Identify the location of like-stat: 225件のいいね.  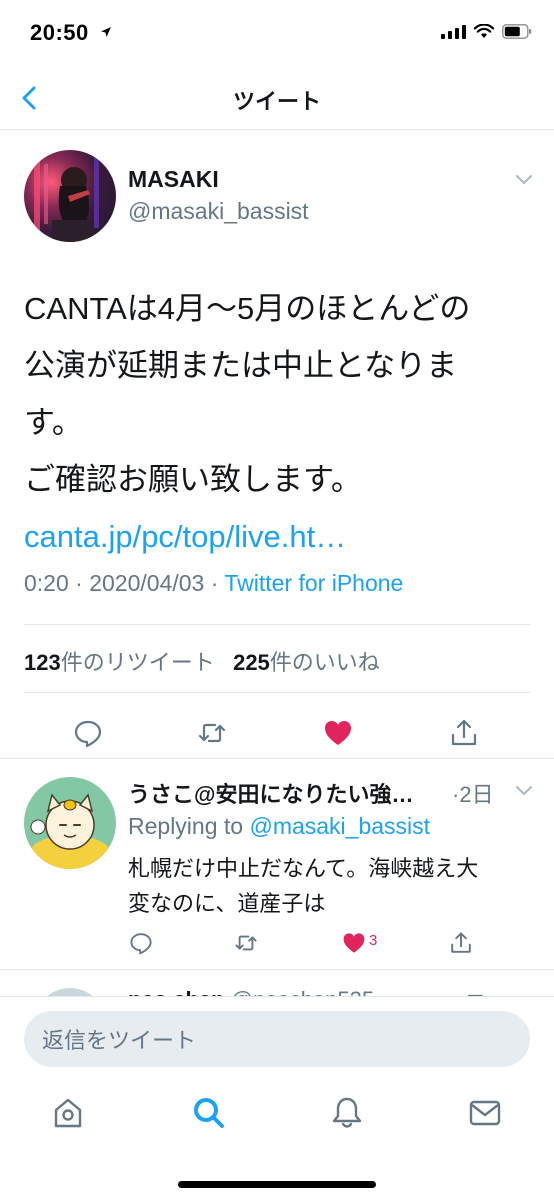
(306, 662).